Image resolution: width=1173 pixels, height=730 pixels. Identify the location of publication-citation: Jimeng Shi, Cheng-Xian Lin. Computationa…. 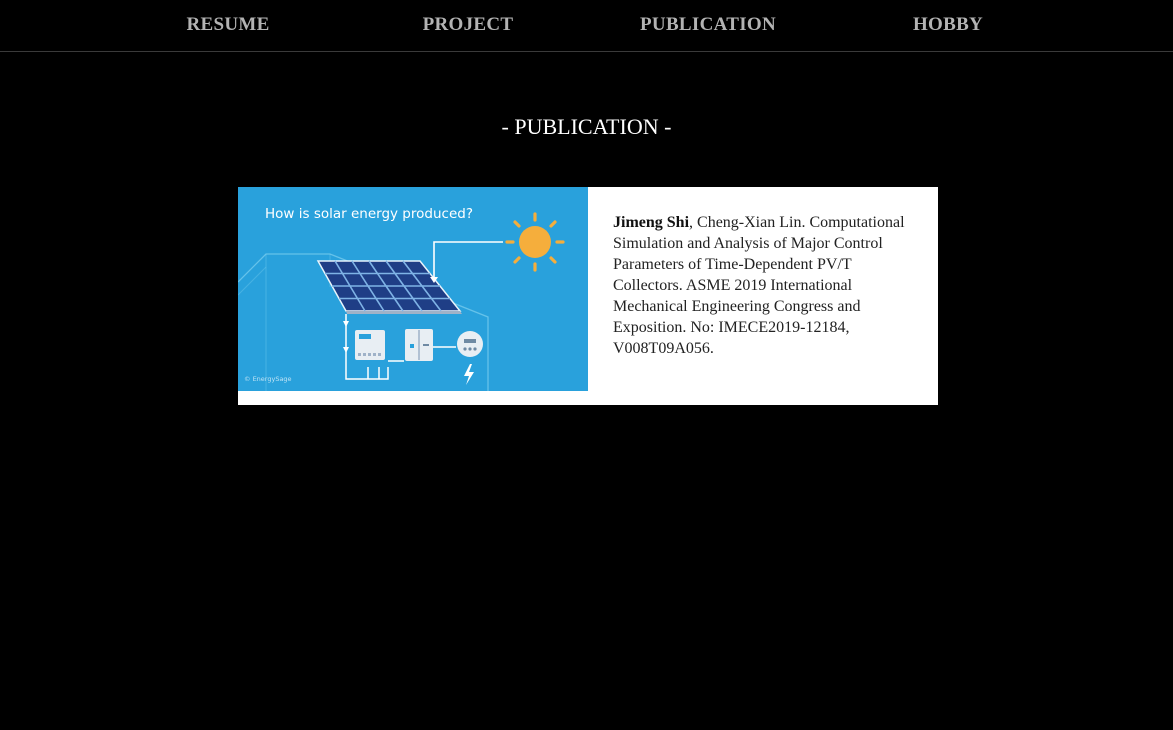
(765, 285).